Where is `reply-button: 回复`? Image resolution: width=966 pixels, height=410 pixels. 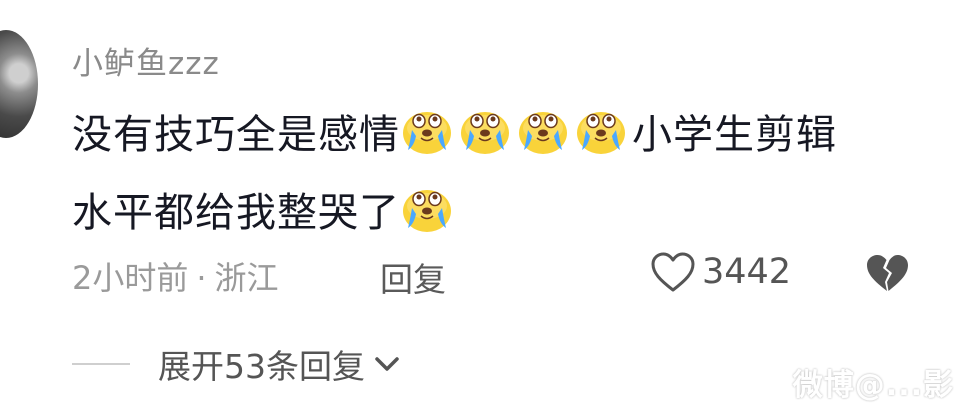 reply-button: 回复 is located at coordinates (413, 277).